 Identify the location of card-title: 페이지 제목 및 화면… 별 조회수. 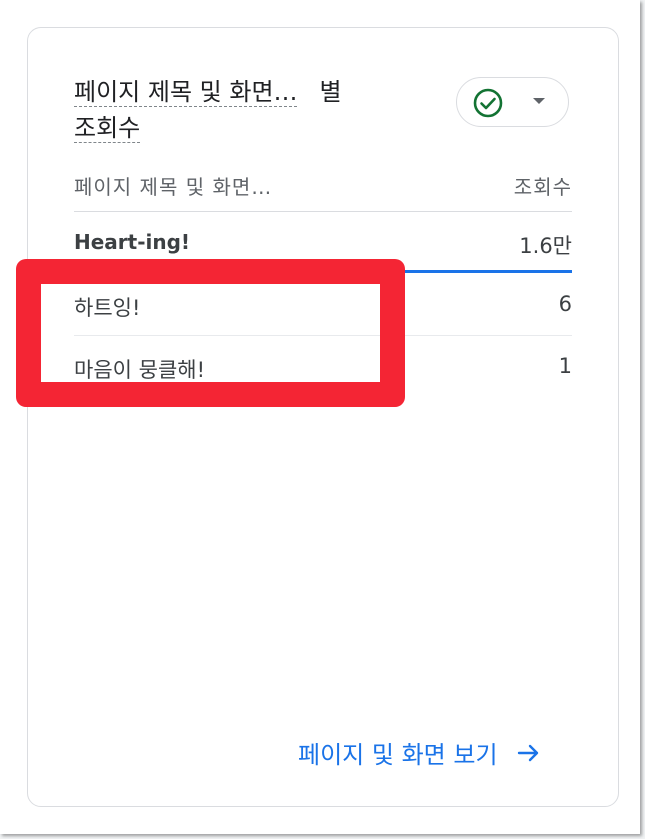
(244, 110).